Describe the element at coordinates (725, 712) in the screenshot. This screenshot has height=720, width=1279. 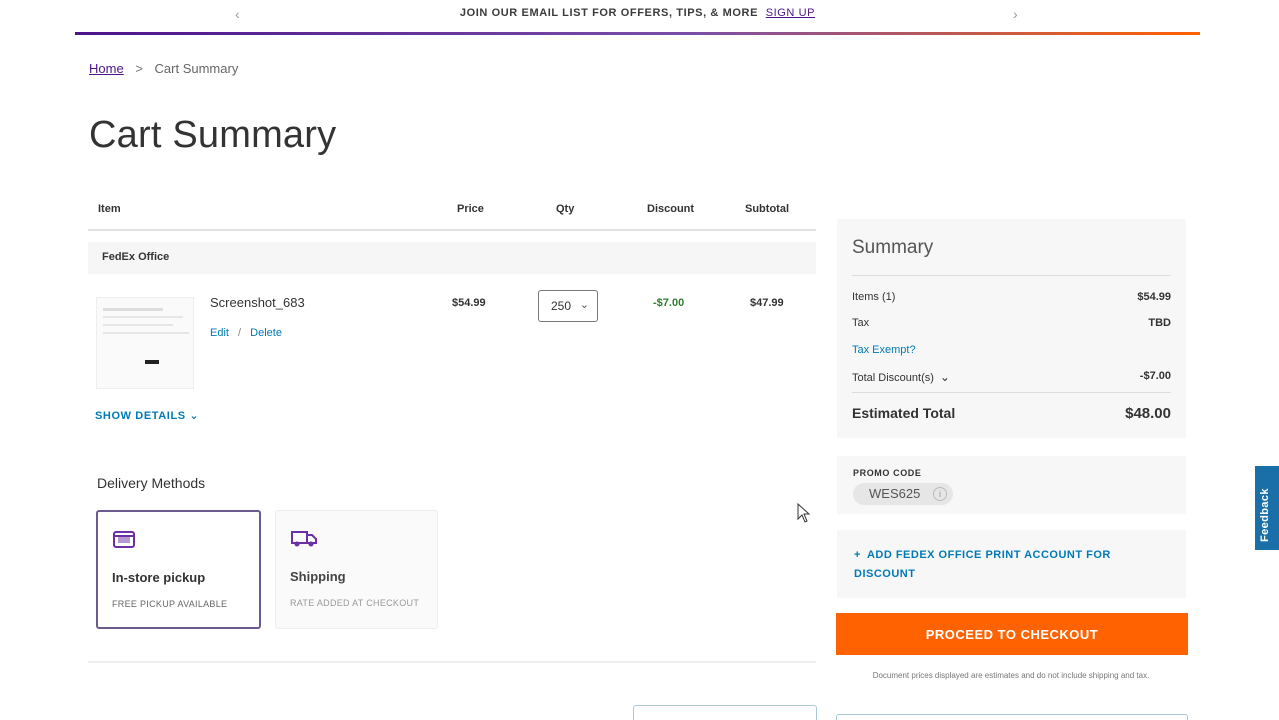
I see `secondary-button` at that location.